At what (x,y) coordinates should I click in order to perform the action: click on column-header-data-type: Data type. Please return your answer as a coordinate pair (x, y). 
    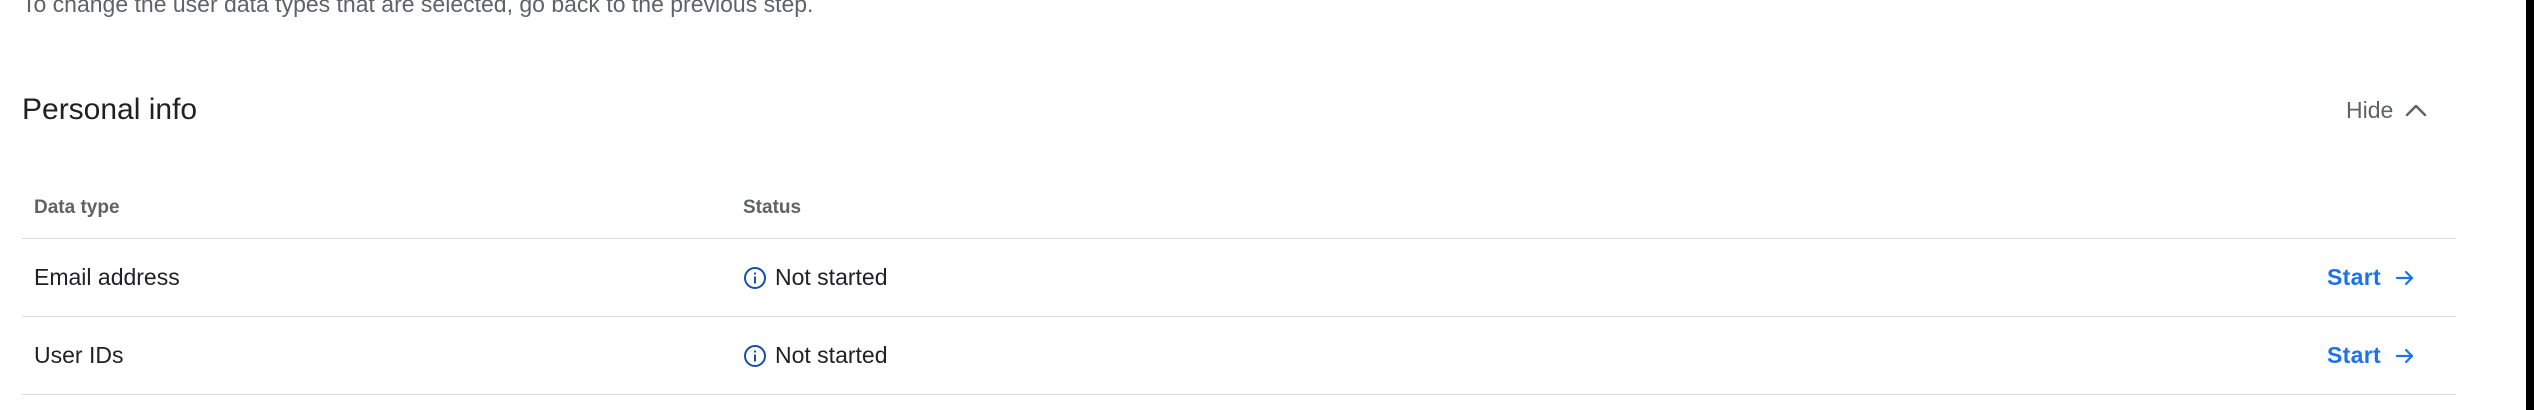
    Looking at the image, I should click on (77, 207).